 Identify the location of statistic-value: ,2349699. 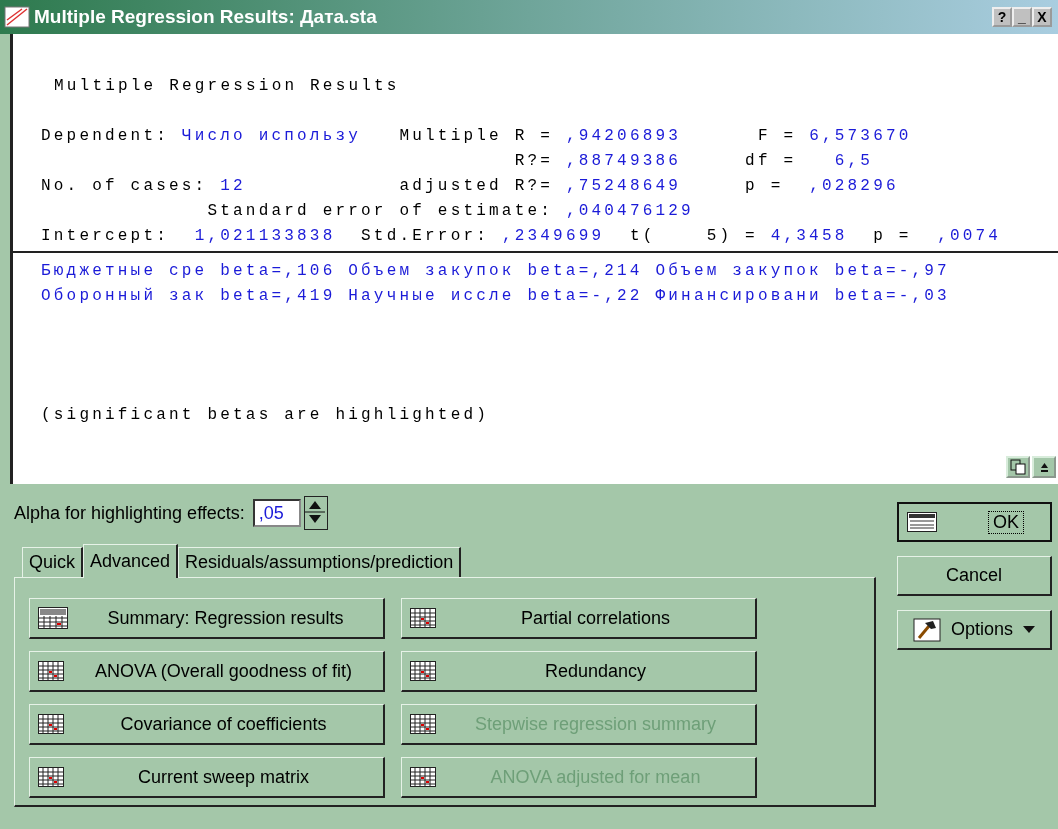
(553, 236).